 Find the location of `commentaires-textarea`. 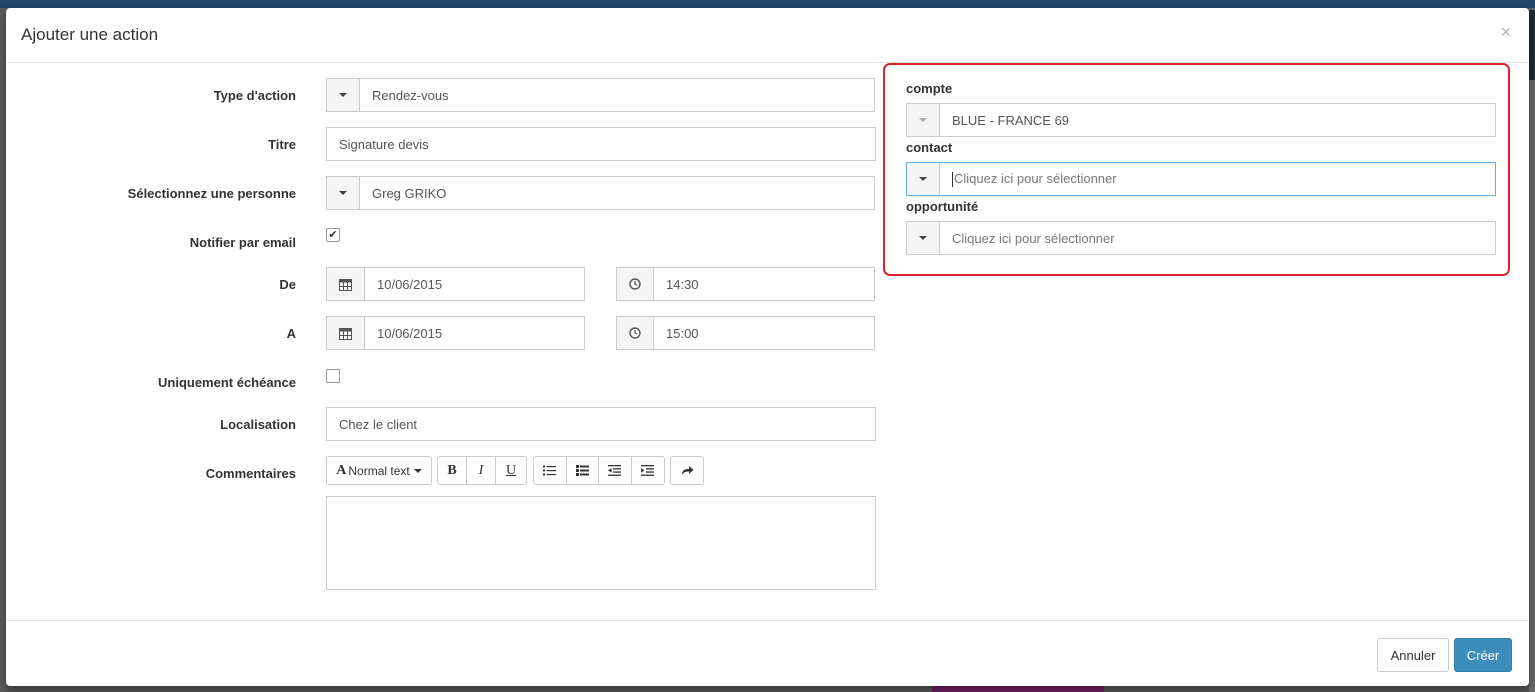

commentaires-textarea is located at coordinates (601, 543).